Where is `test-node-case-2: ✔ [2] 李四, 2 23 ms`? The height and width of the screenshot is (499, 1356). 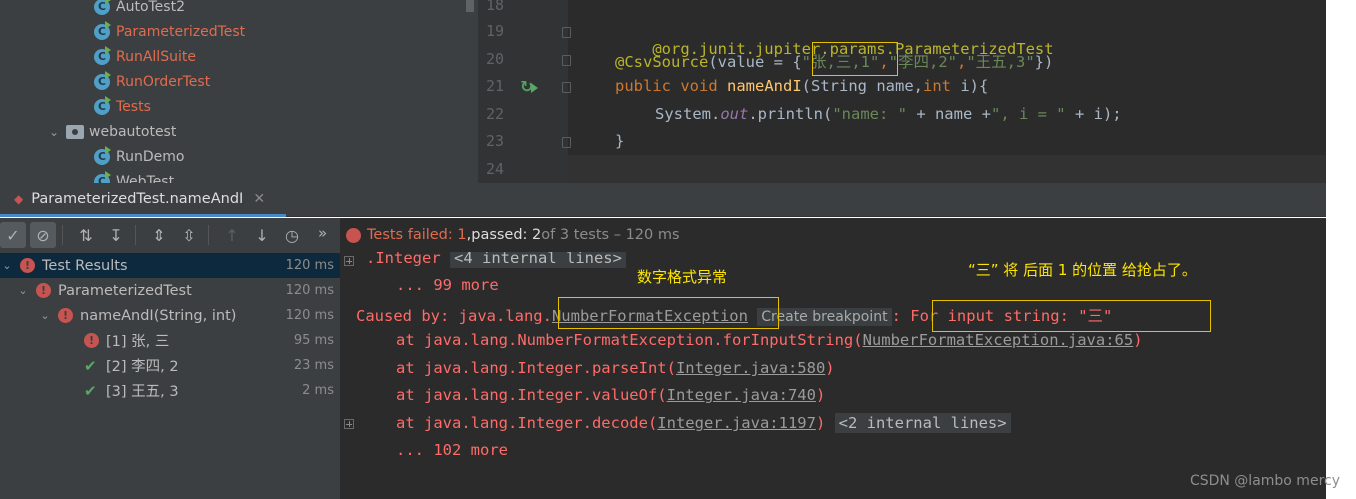
test-node-case-2: ✔ [2] 李四, 2 23 ms is located at coordinates (170, 365).